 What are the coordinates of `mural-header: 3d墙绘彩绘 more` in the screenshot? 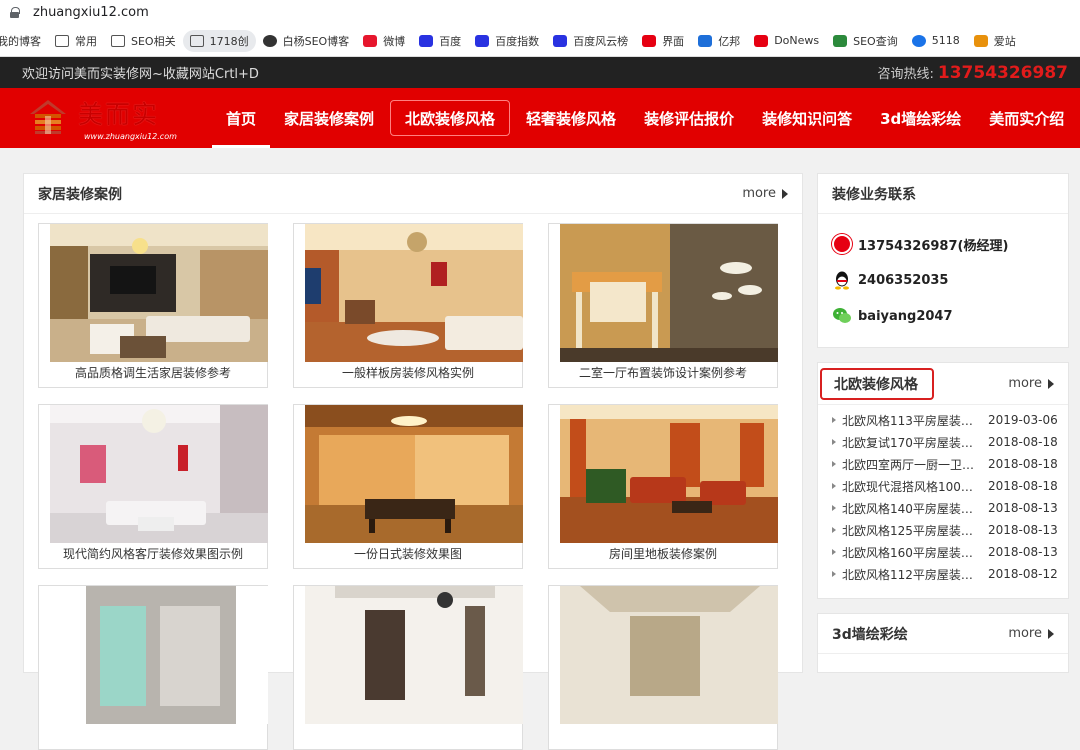 It's located at (943, 634).